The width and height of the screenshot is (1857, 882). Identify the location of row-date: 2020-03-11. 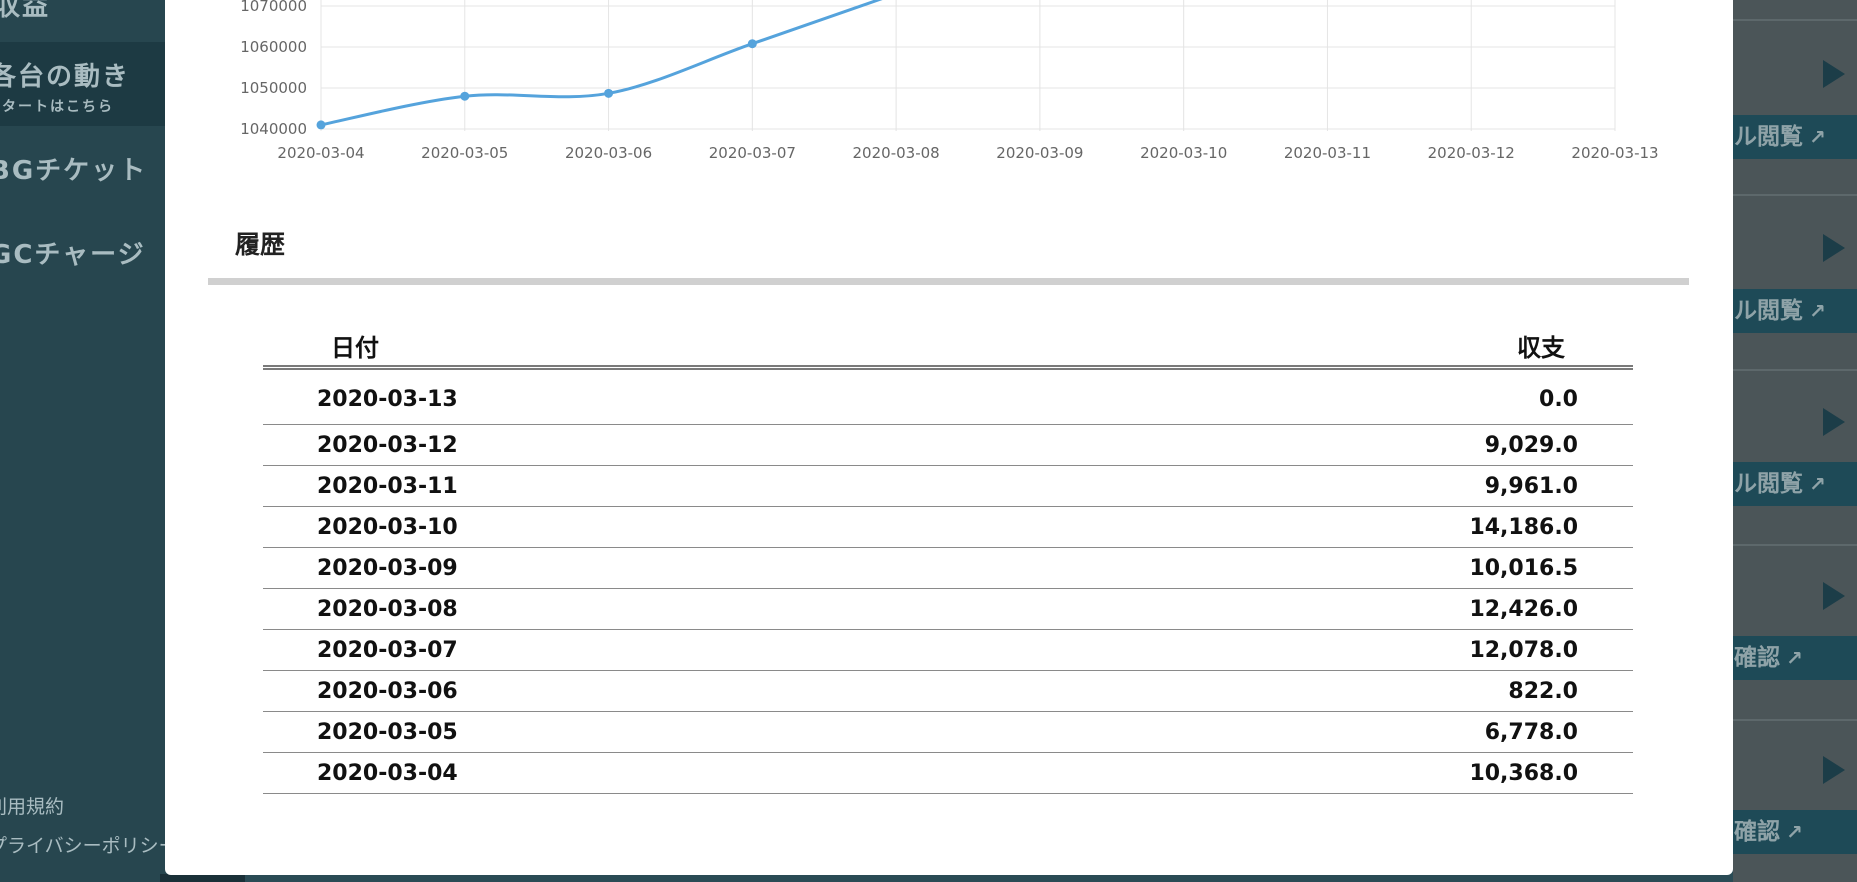
(635, 486).